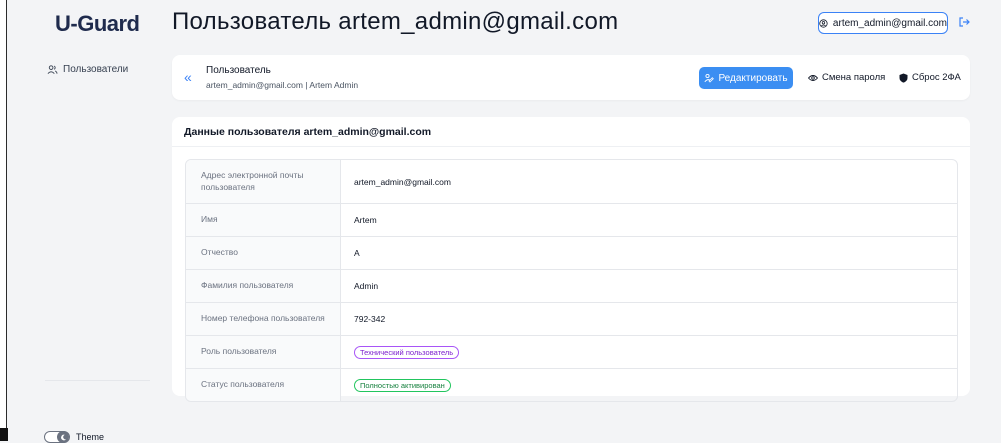  What do you see at coordinates (370, 319) in the screenshot?
I see `field-value: 792-342` at bounding box center [370, 319].